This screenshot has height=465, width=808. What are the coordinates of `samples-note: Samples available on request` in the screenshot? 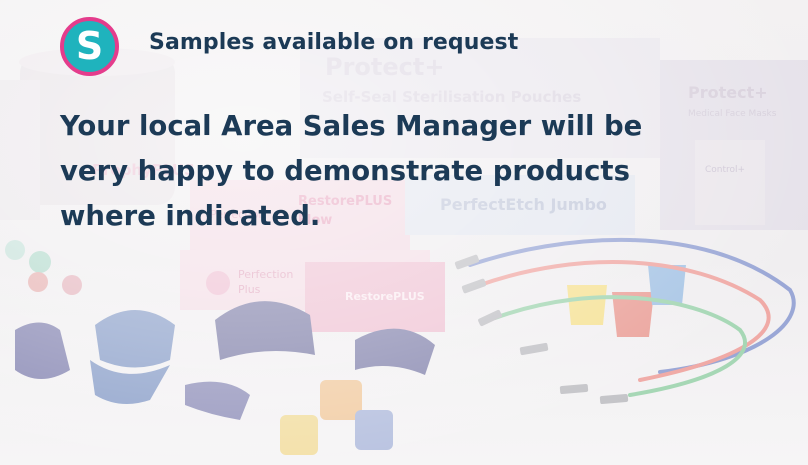 It's located at (334, 42).